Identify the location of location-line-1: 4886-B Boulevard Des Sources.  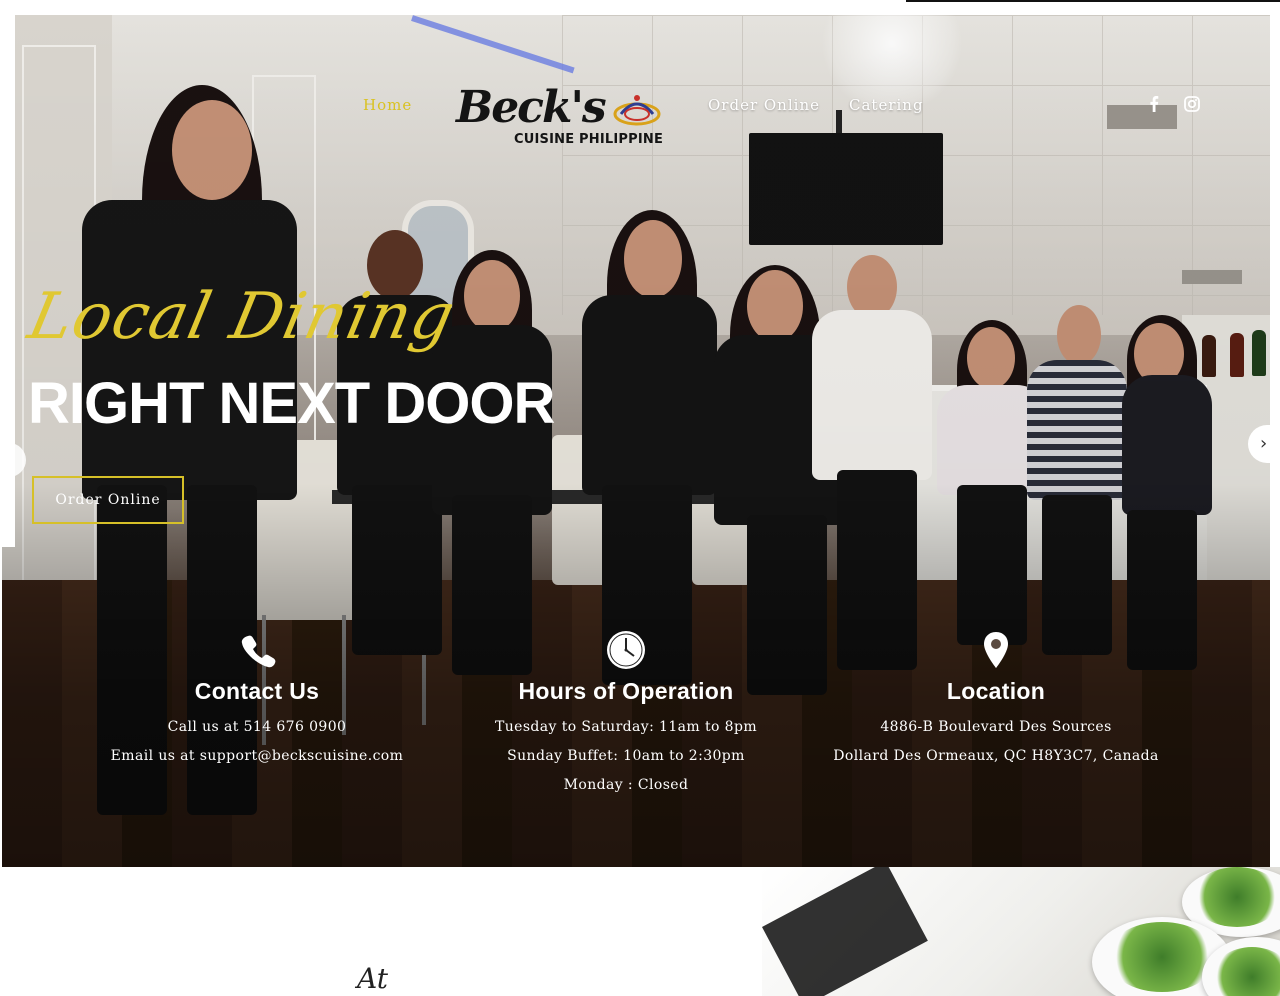
(996, 727).